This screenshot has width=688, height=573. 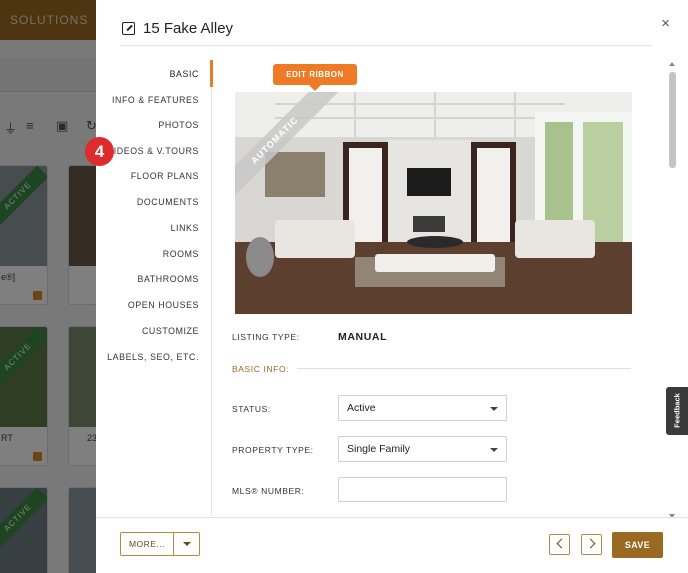 What do you see at coordinates (672, 120) in the screenshot?
I see `scroll-thumb` at bounding box center [672, 120].